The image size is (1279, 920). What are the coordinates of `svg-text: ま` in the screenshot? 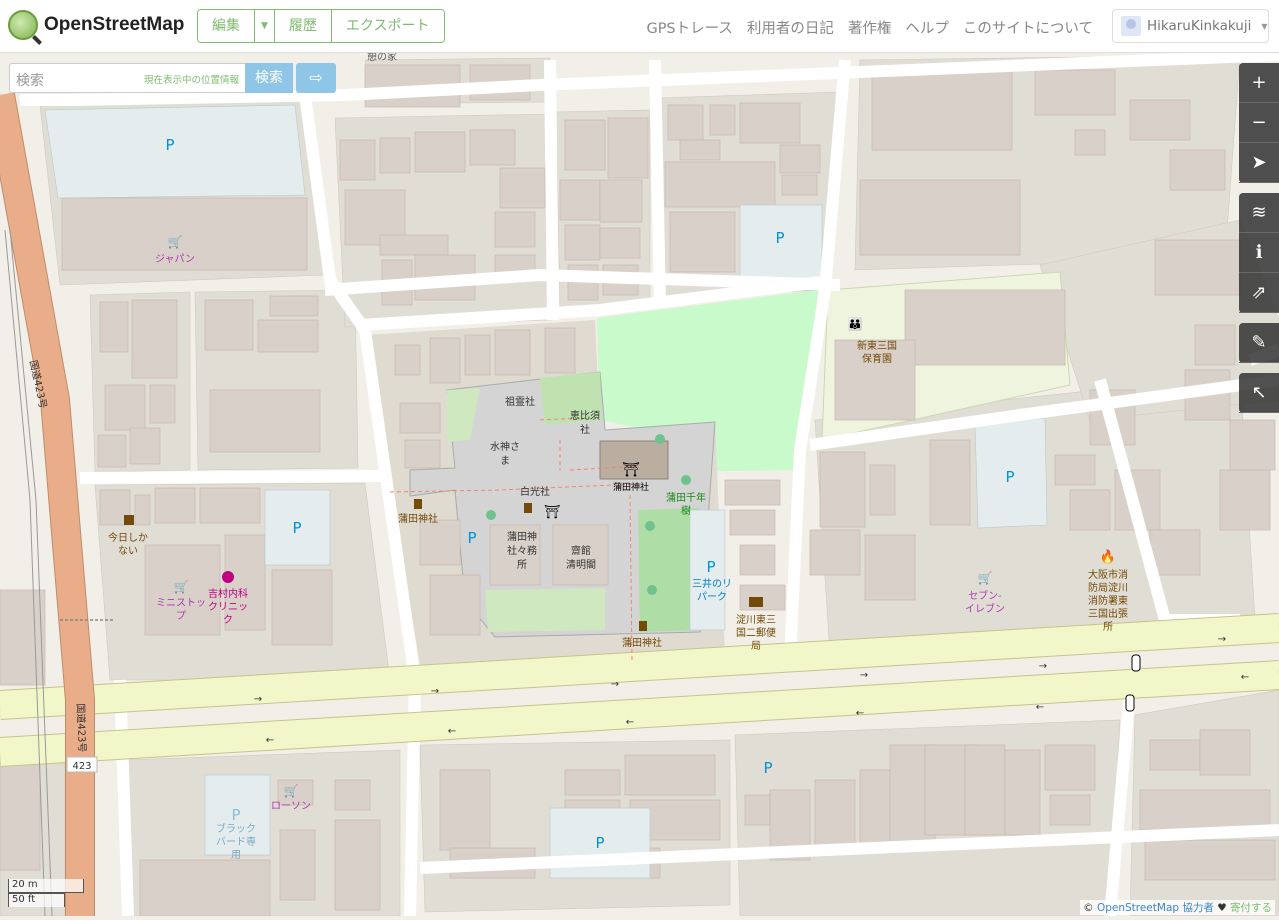 It's located at (505, 461).